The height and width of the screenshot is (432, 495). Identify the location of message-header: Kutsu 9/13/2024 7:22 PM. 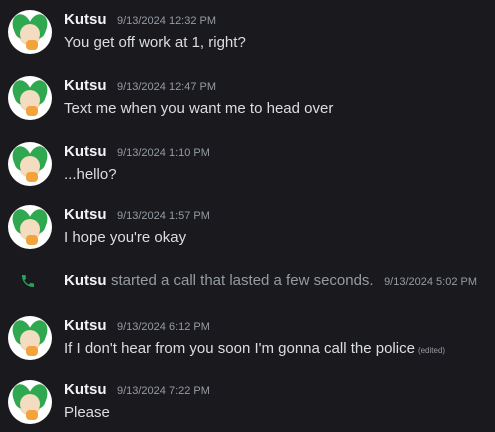
(137, 390).